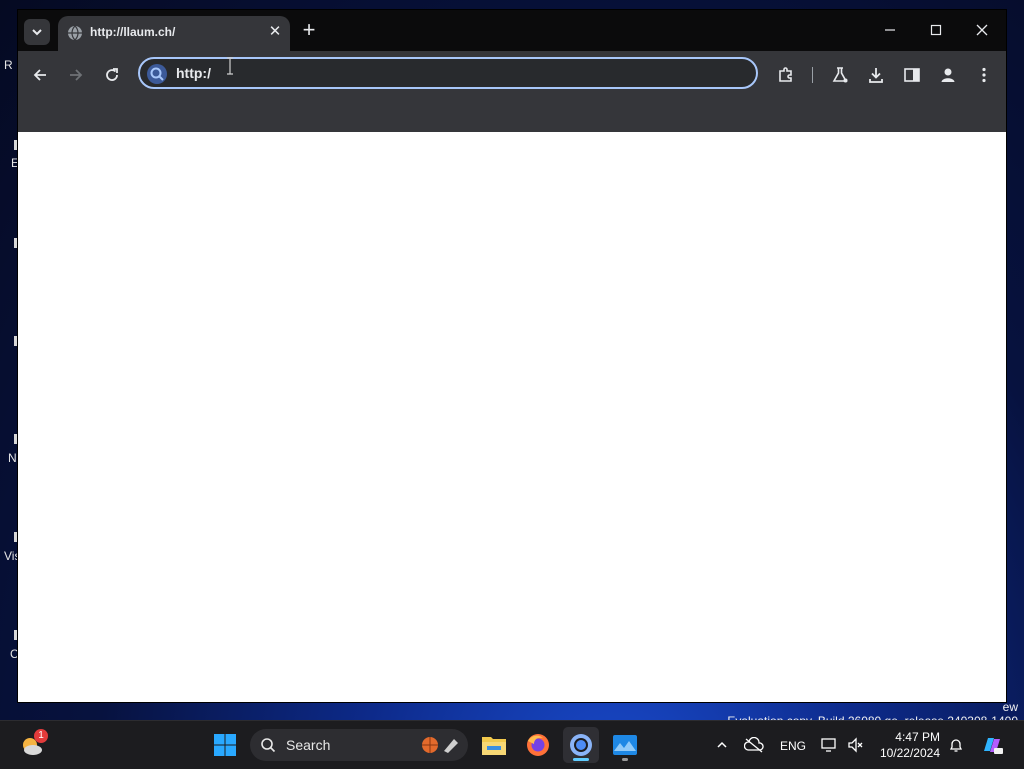  I want to click on close-window-button, so click(982, 30).